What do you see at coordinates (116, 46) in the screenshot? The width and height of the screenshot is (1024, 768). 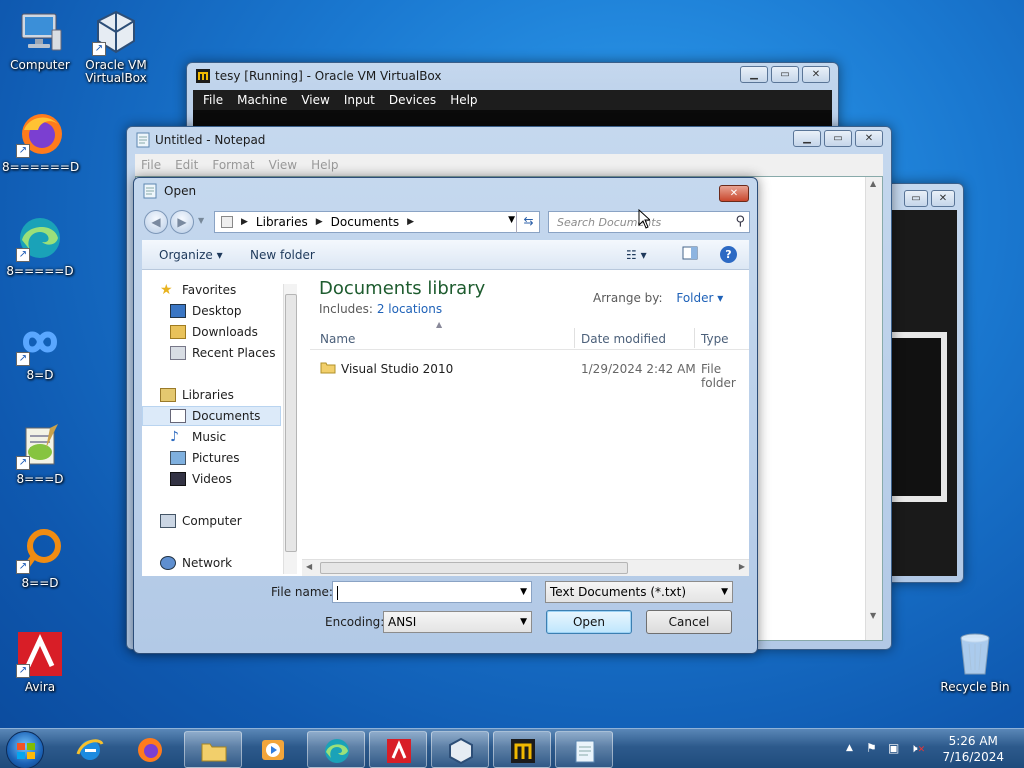 I see `desktop-icon-virtualbox: ↗ Oracle VM VirtualBox` at bounding box center [116, 46].